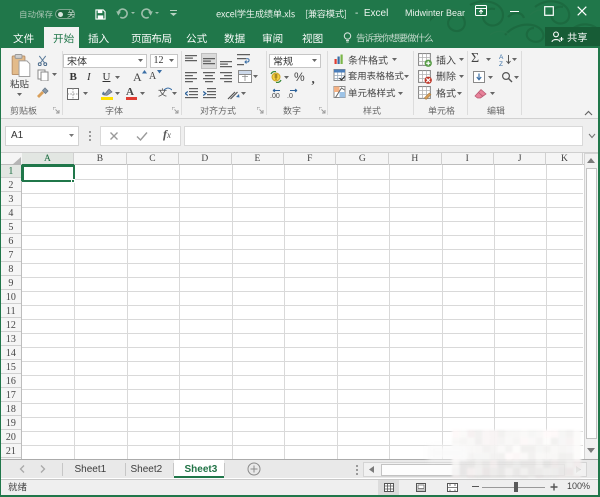 Image resolution: width=600 pixels, height=497 pixels. Describe the element at coordinates (275, 96) in the screenshot. I see `svg-text: .00` at that location.